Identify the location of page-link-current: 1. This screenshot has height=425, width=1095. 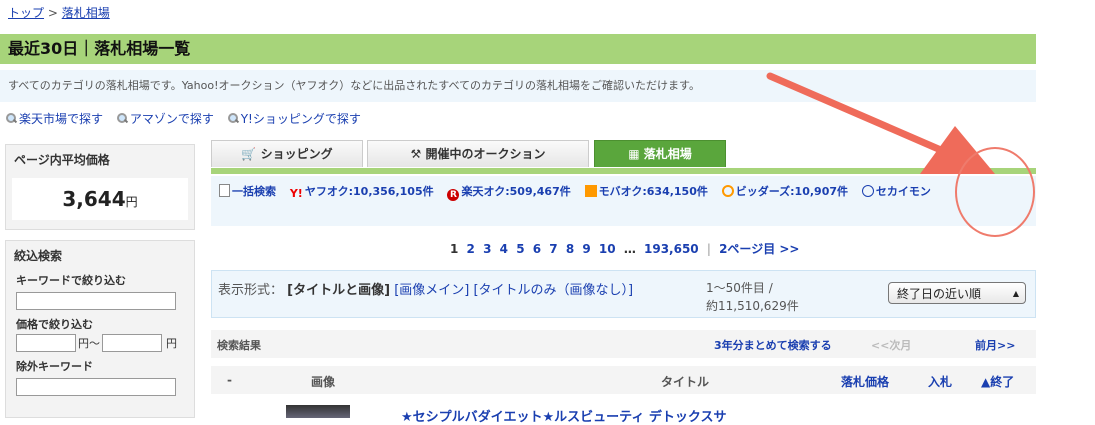
(454, 249).